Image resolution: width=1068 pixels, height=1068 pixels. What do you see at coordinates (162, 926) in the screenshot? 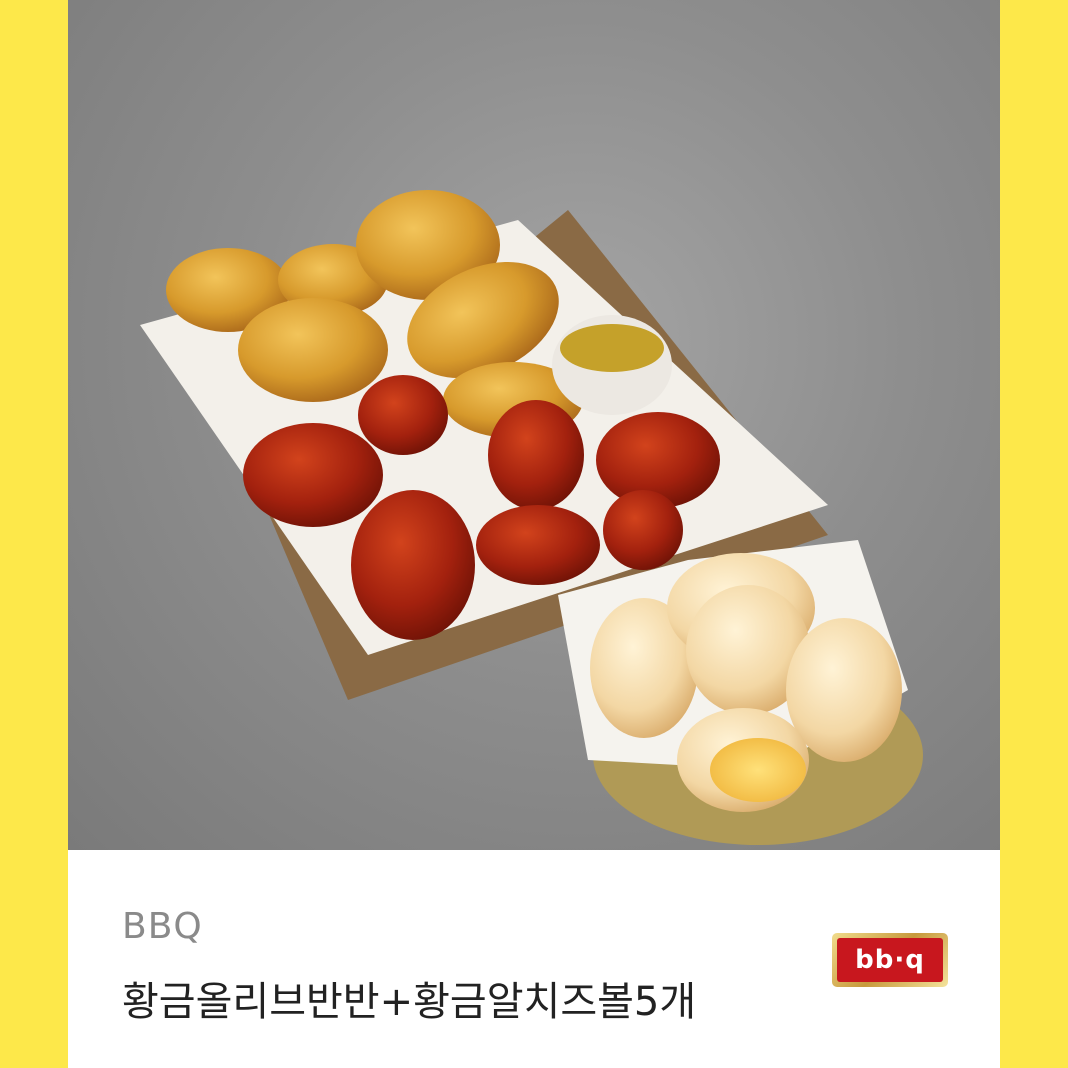
I see `brand-name: BBQ` at bounding box center [162, 926].